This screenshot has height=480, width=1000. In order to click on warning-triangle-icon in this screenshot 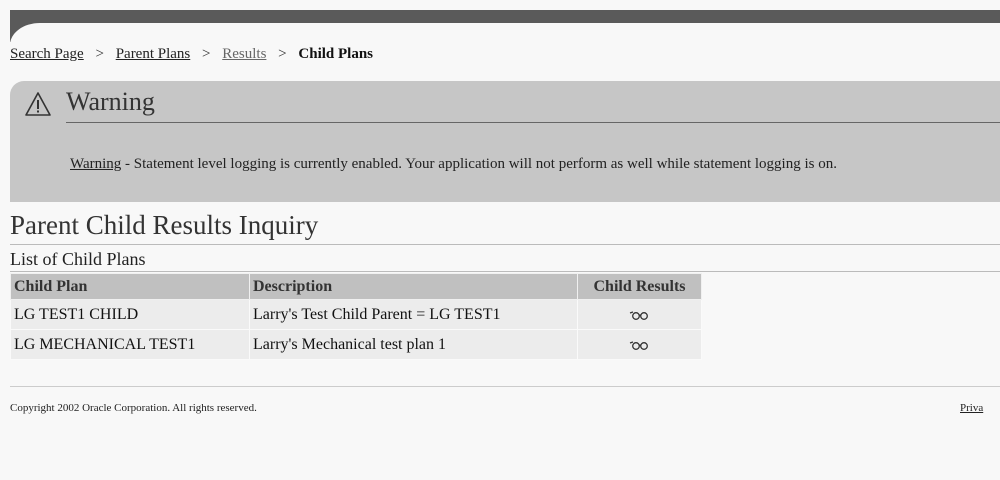, I will do `click(38, 104)`.